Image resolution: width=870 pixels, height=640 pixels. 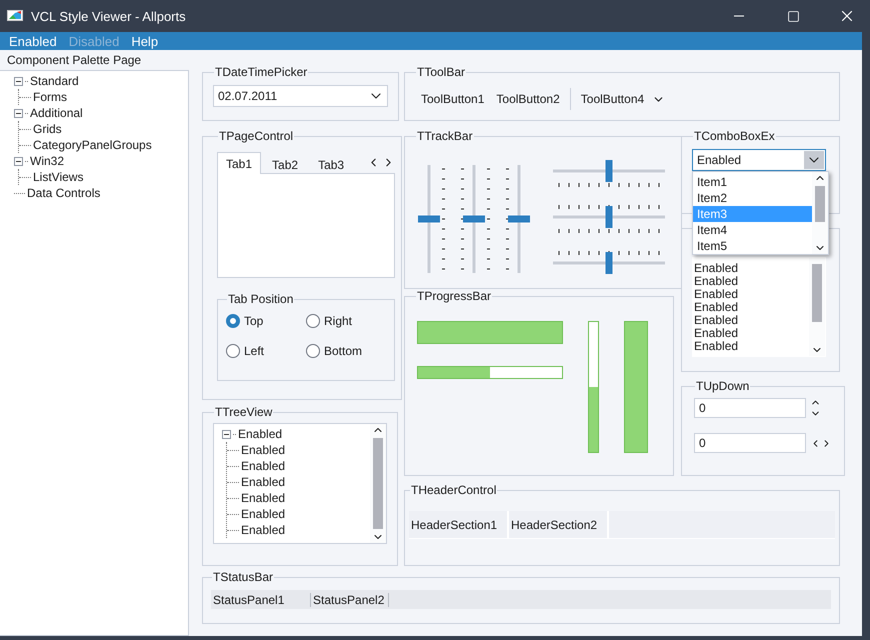 What do you see at coordinates (793, 16) in the screenshot?
I see `maximize-icon` at bounding box center [793, 16].